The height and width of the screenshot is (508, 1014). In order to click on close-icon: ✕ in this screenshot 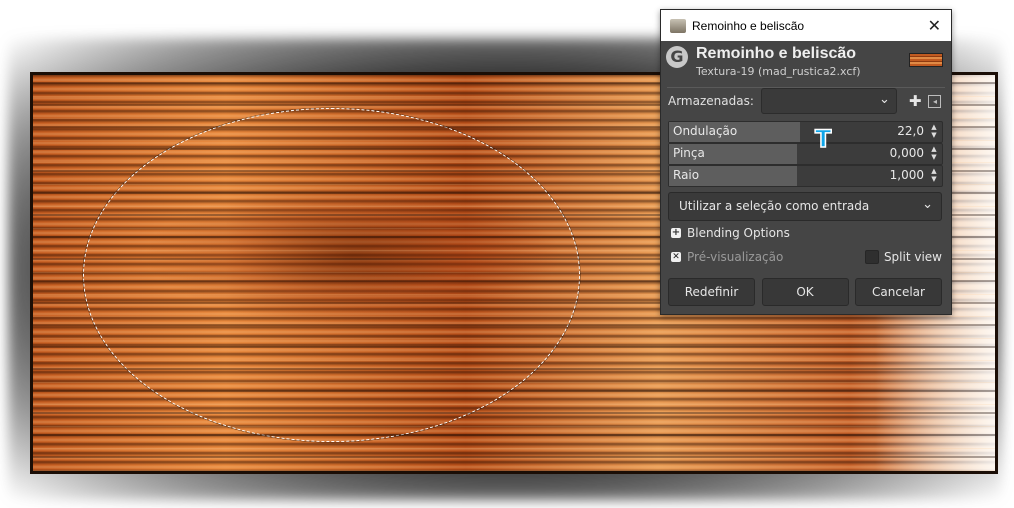, I will do `click(934, 25)`.